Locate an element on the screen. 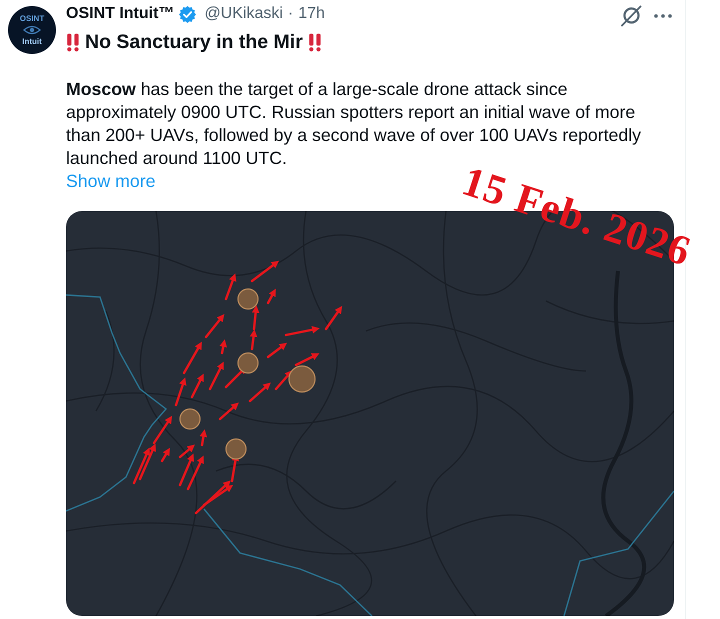 This screenshot has height=619, width=720. logo-text: Intuit is located at coordinates (32, 41).